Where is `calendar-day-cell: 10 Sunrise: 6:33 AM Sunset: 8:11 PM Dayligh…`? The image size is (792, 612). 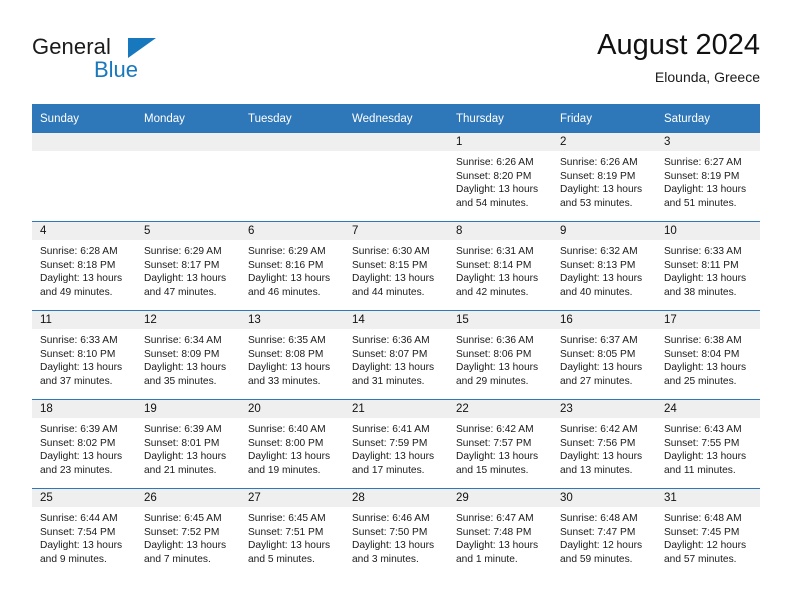 calendar-day-cell: 10 Sunrise: 6:33 AM Sunset: 8:11 PM Dayligh… is located at coordinates (708, 266).